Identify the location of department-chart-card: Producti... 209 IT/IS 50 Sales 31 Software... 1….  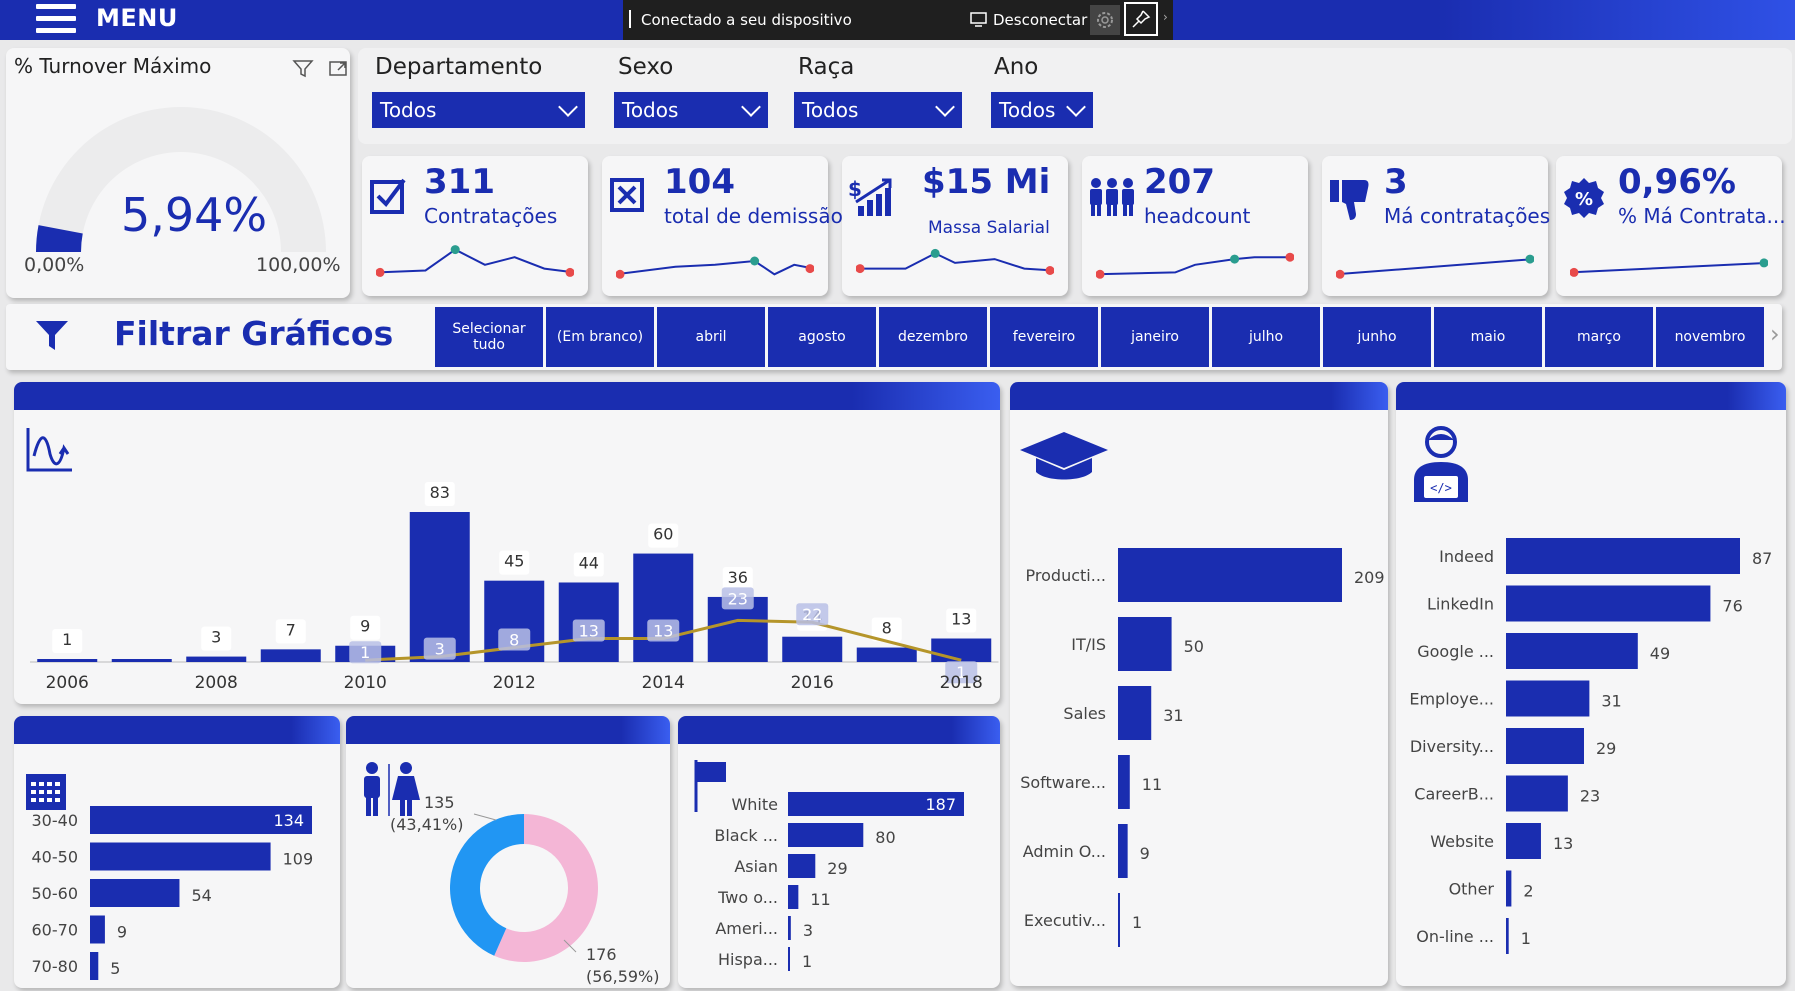
(1199, 684).